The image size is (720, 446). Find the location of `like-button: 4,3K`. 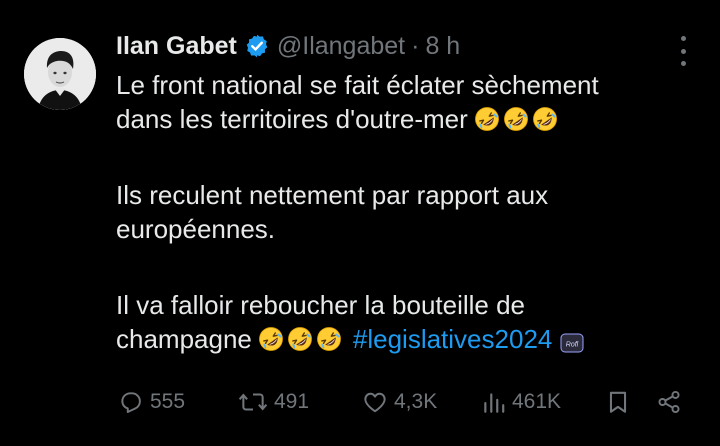

like-button: 4,3K is located at coordinates (399, 402).